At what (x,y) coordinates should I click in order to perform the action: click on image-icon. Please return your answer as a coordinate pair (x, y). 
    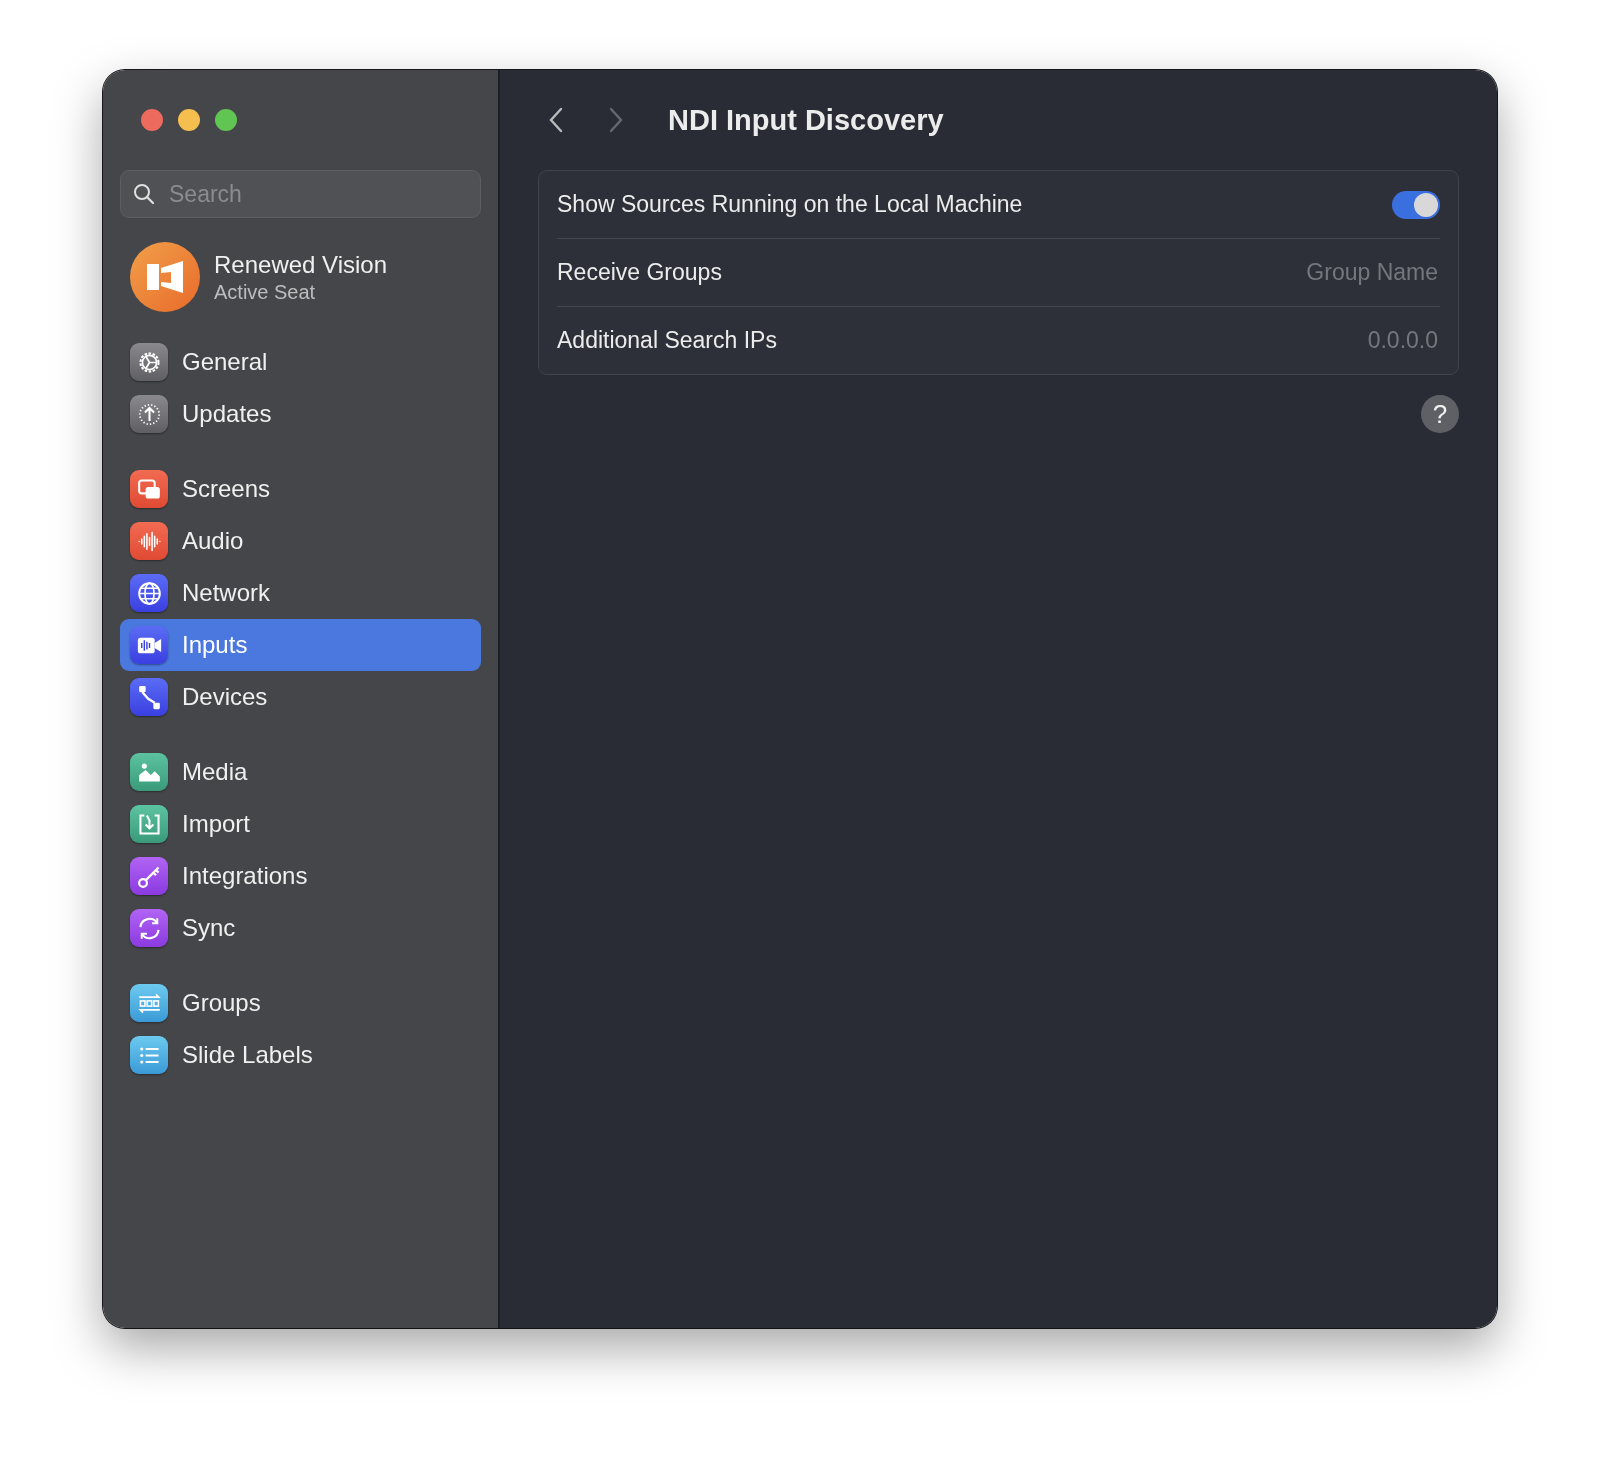
    Looking at the image, I should click on (149, 772).